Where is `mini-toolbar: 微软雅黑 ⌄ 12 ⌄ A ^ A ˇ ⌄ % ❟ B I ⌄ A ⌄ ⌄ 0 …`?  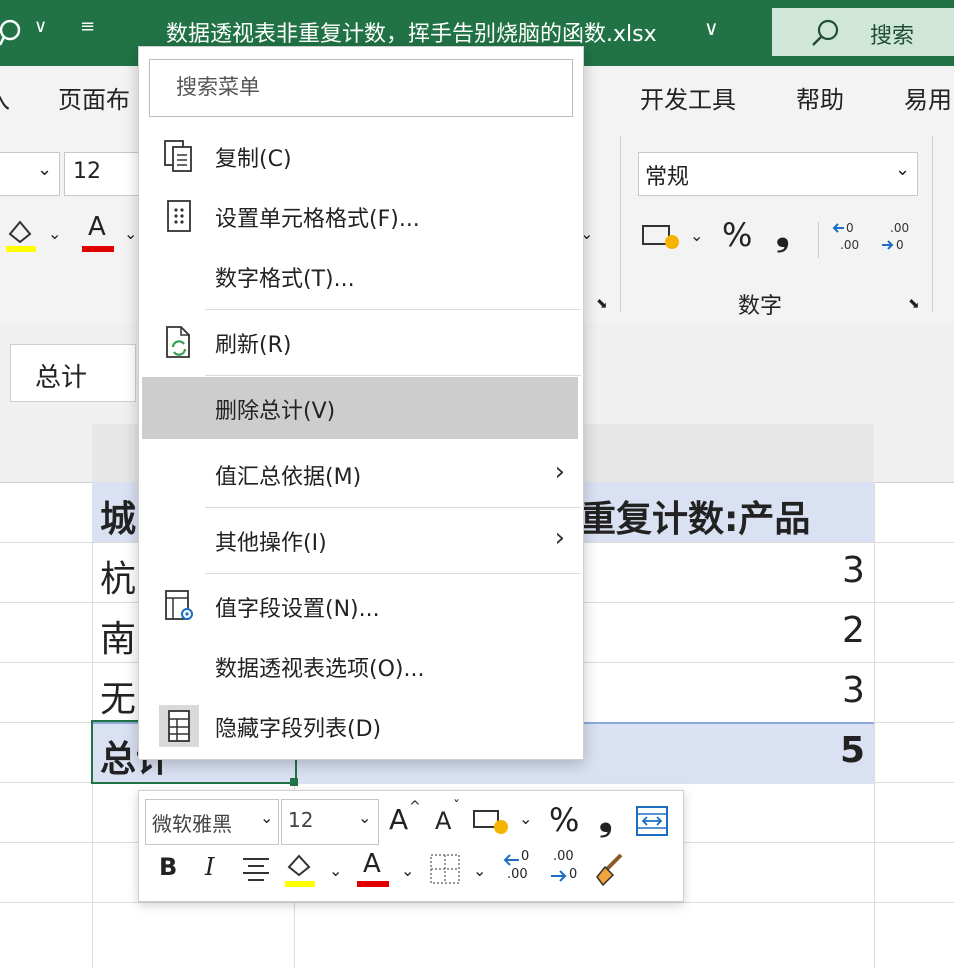 mini-toolbar: 微软雅黑 ⌄ 12 ⌄ A ^ A ˇ ⌄ % ❟ B I ⌄ A ⌄ ⌄ 0 … is located at coordinates (411, 846).